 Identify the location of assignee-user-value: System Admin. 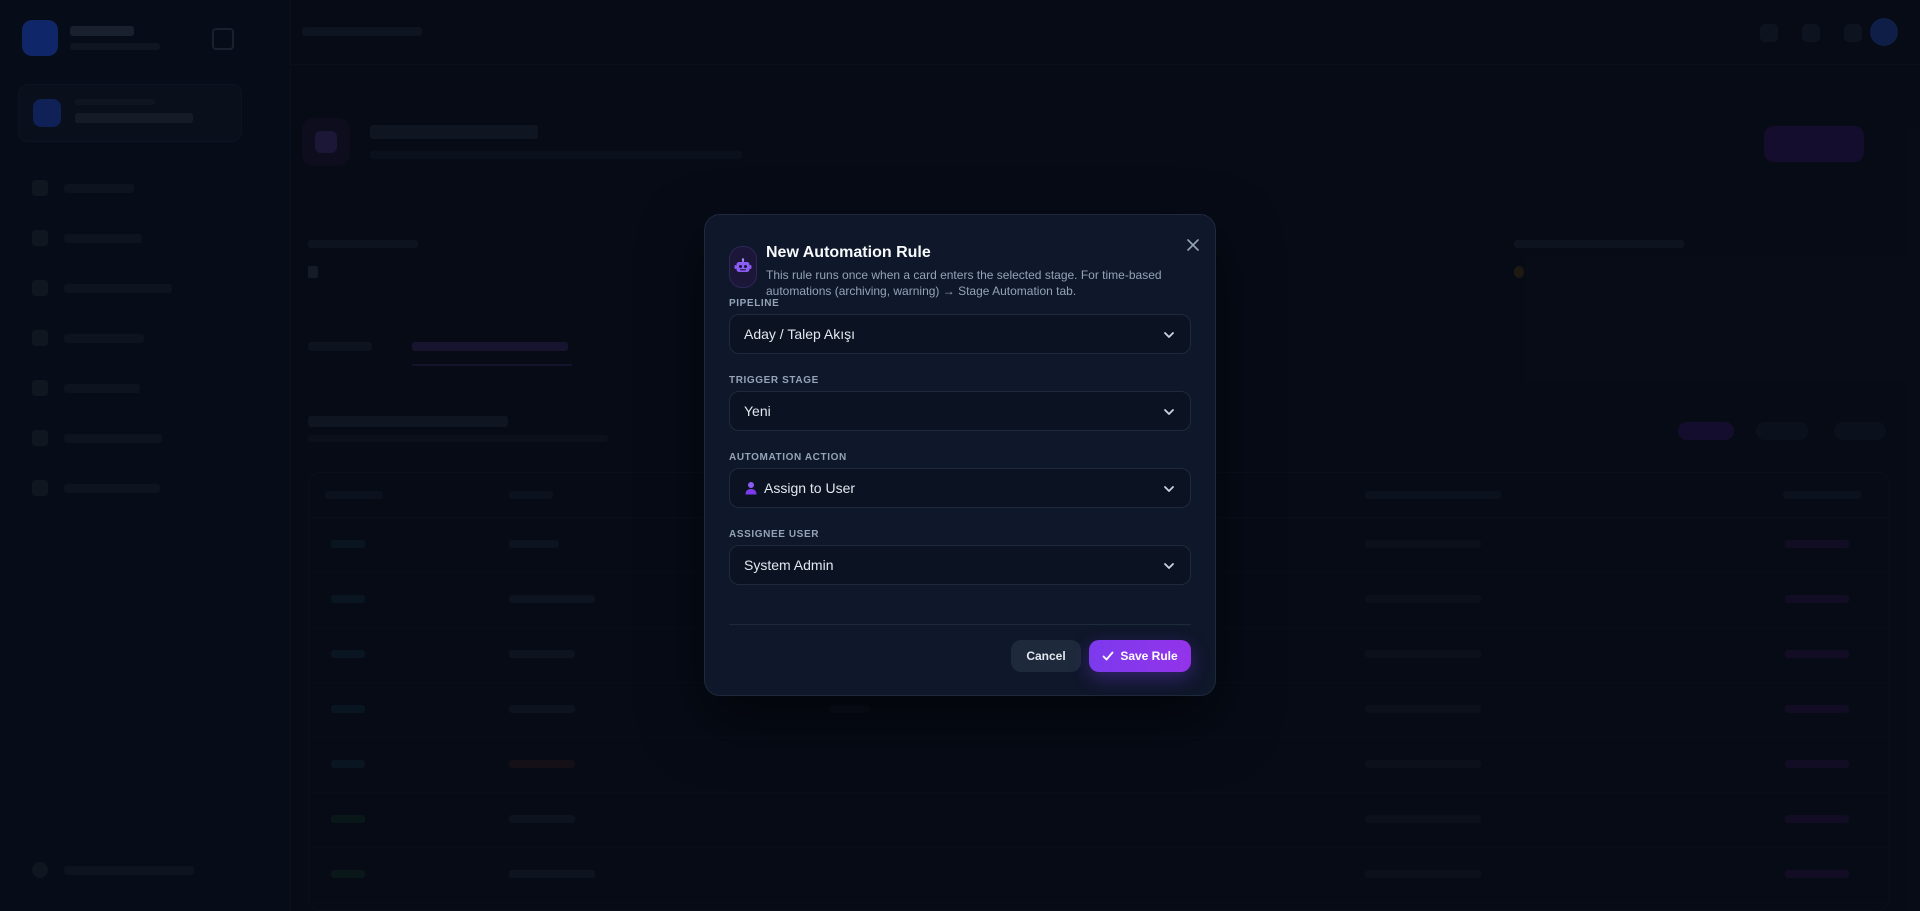
(789, 565).